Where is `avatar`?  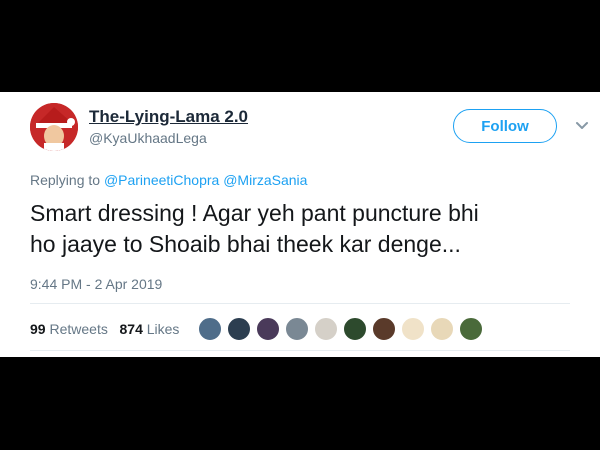 avatar is located at coordinates (54, 127).